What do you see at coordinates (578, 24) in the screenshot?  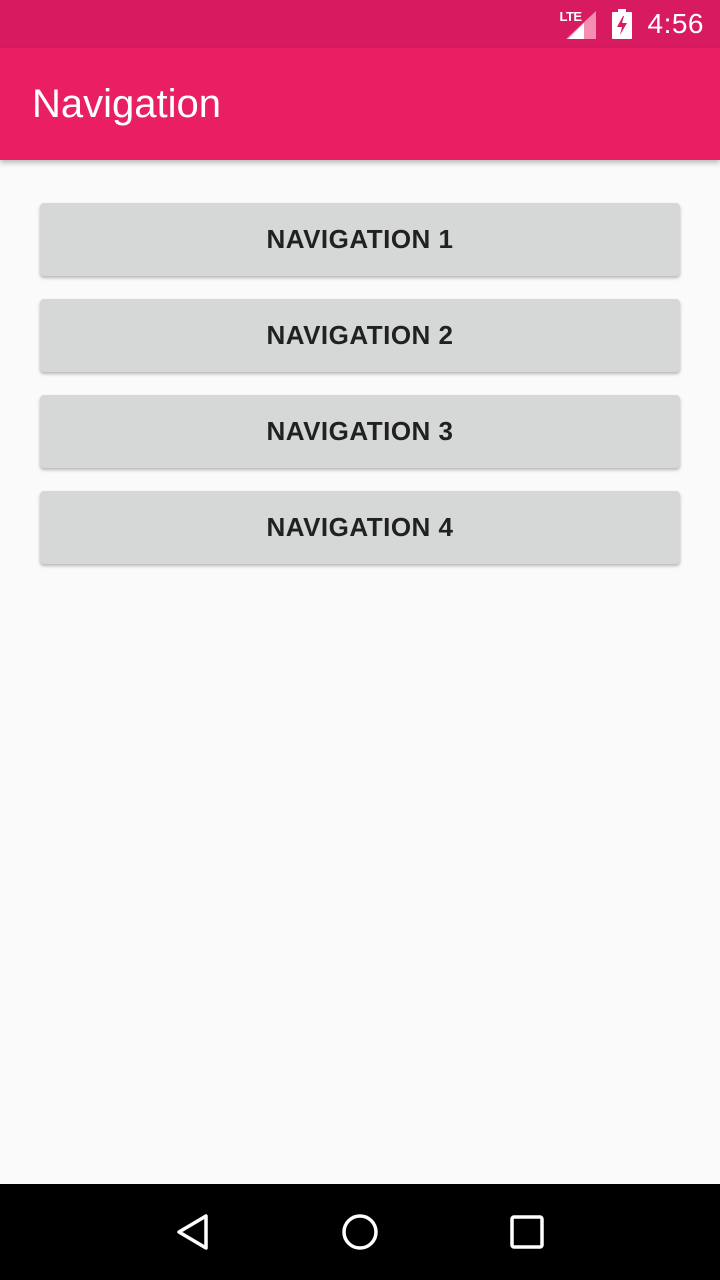 I see `lte-signal-icon: LTE` at bounding box center [578, 24].